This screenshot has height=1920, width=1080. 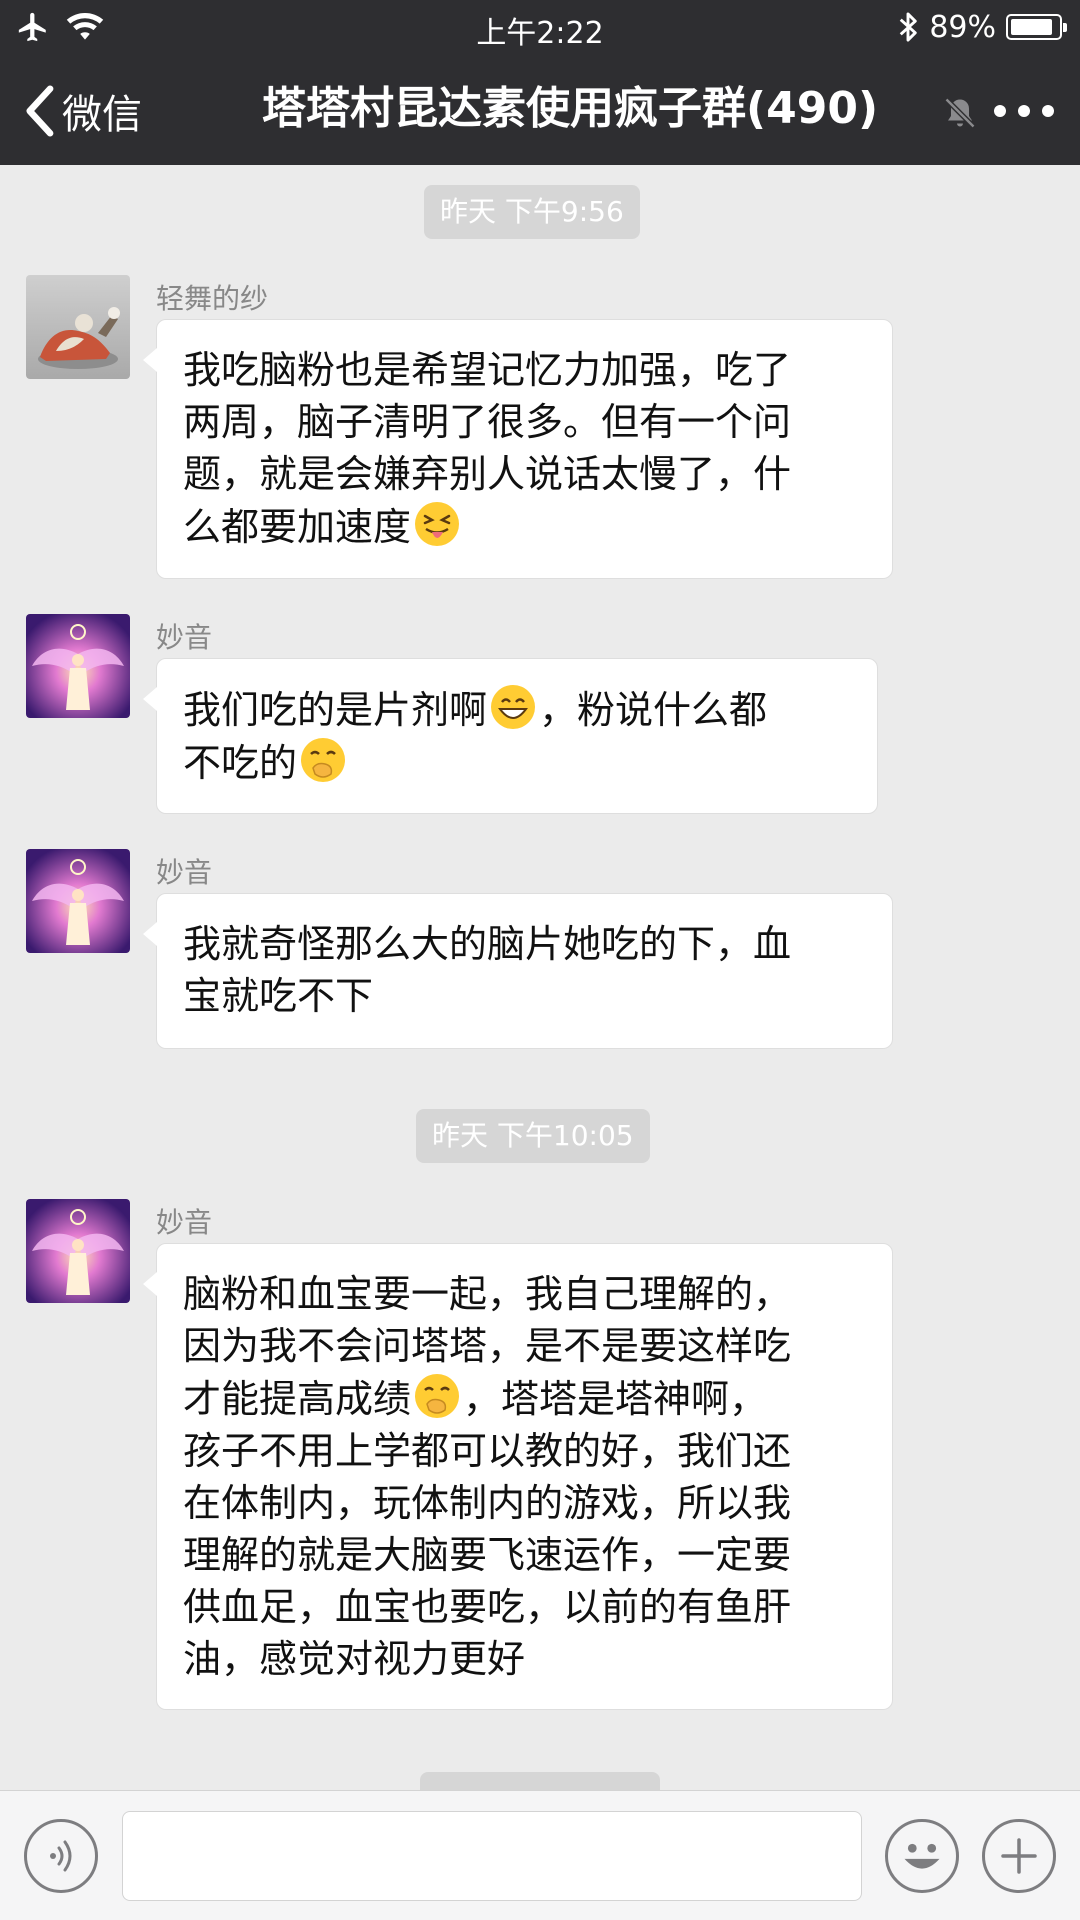 What do you see at coordinates (962, 27) in the screenshot?
I see `battery-percent: 89%` at bounding box center [962, 27].